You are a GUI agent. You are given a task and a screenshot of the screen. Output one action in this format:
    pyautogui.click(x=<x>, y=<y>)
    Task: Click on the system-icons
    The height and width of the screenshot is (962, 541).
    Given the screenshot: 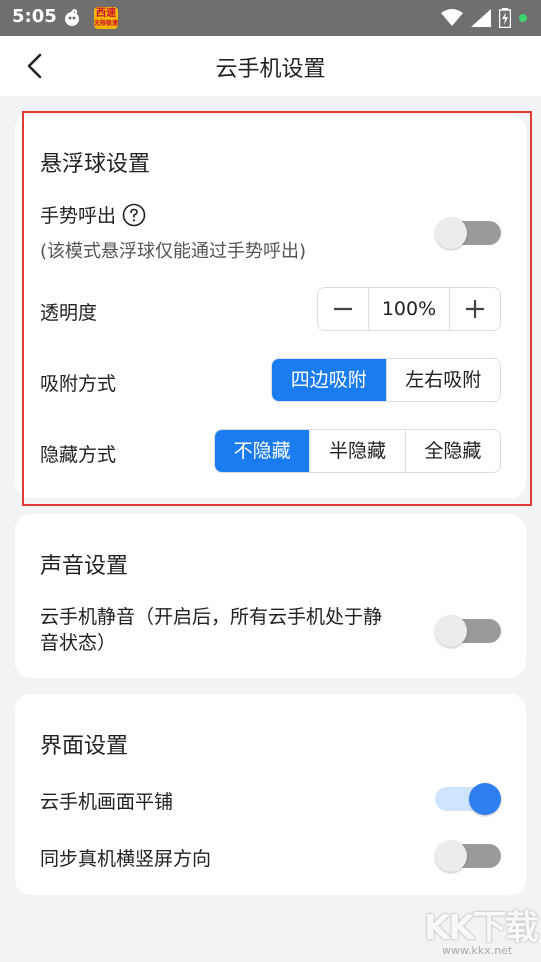 What is the action you would take?
    pyautogui.click(x=484, y=18)
    